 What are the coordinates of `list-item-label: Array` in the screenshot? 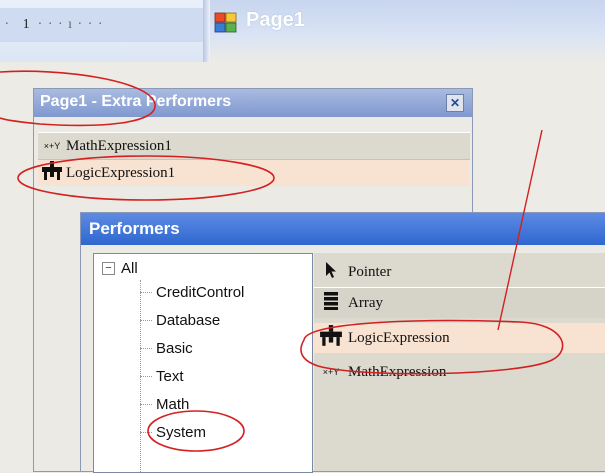 It's located at (365, 302).